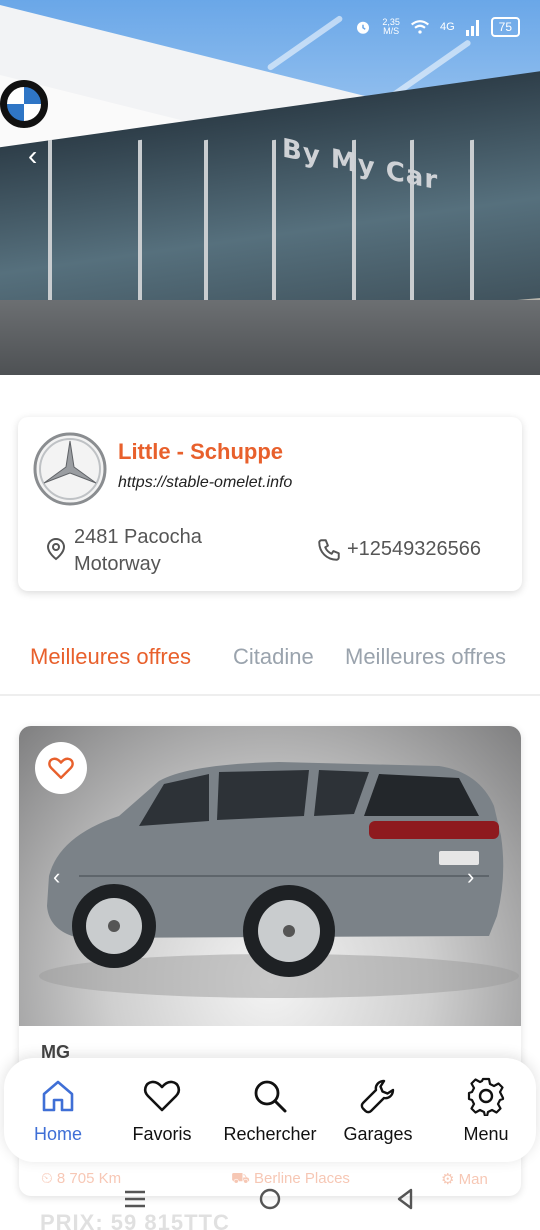  I want to click on nav-garages: Garages, so click(378, 1110).